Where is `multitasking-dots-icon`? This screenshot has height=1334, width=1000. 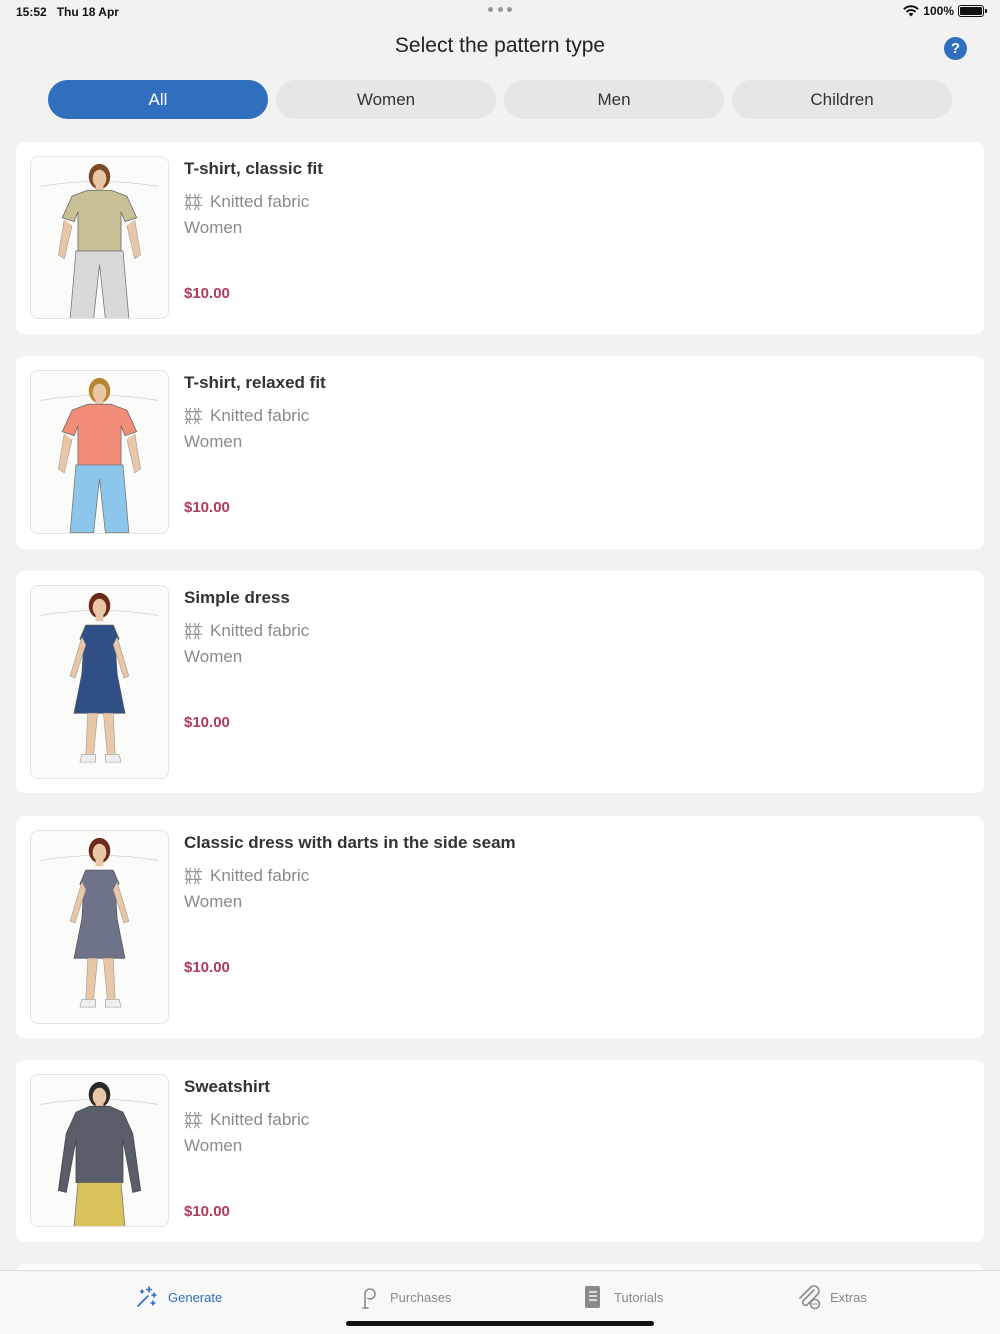 multitasking-dots-icon is located at coordinates (500, 8).